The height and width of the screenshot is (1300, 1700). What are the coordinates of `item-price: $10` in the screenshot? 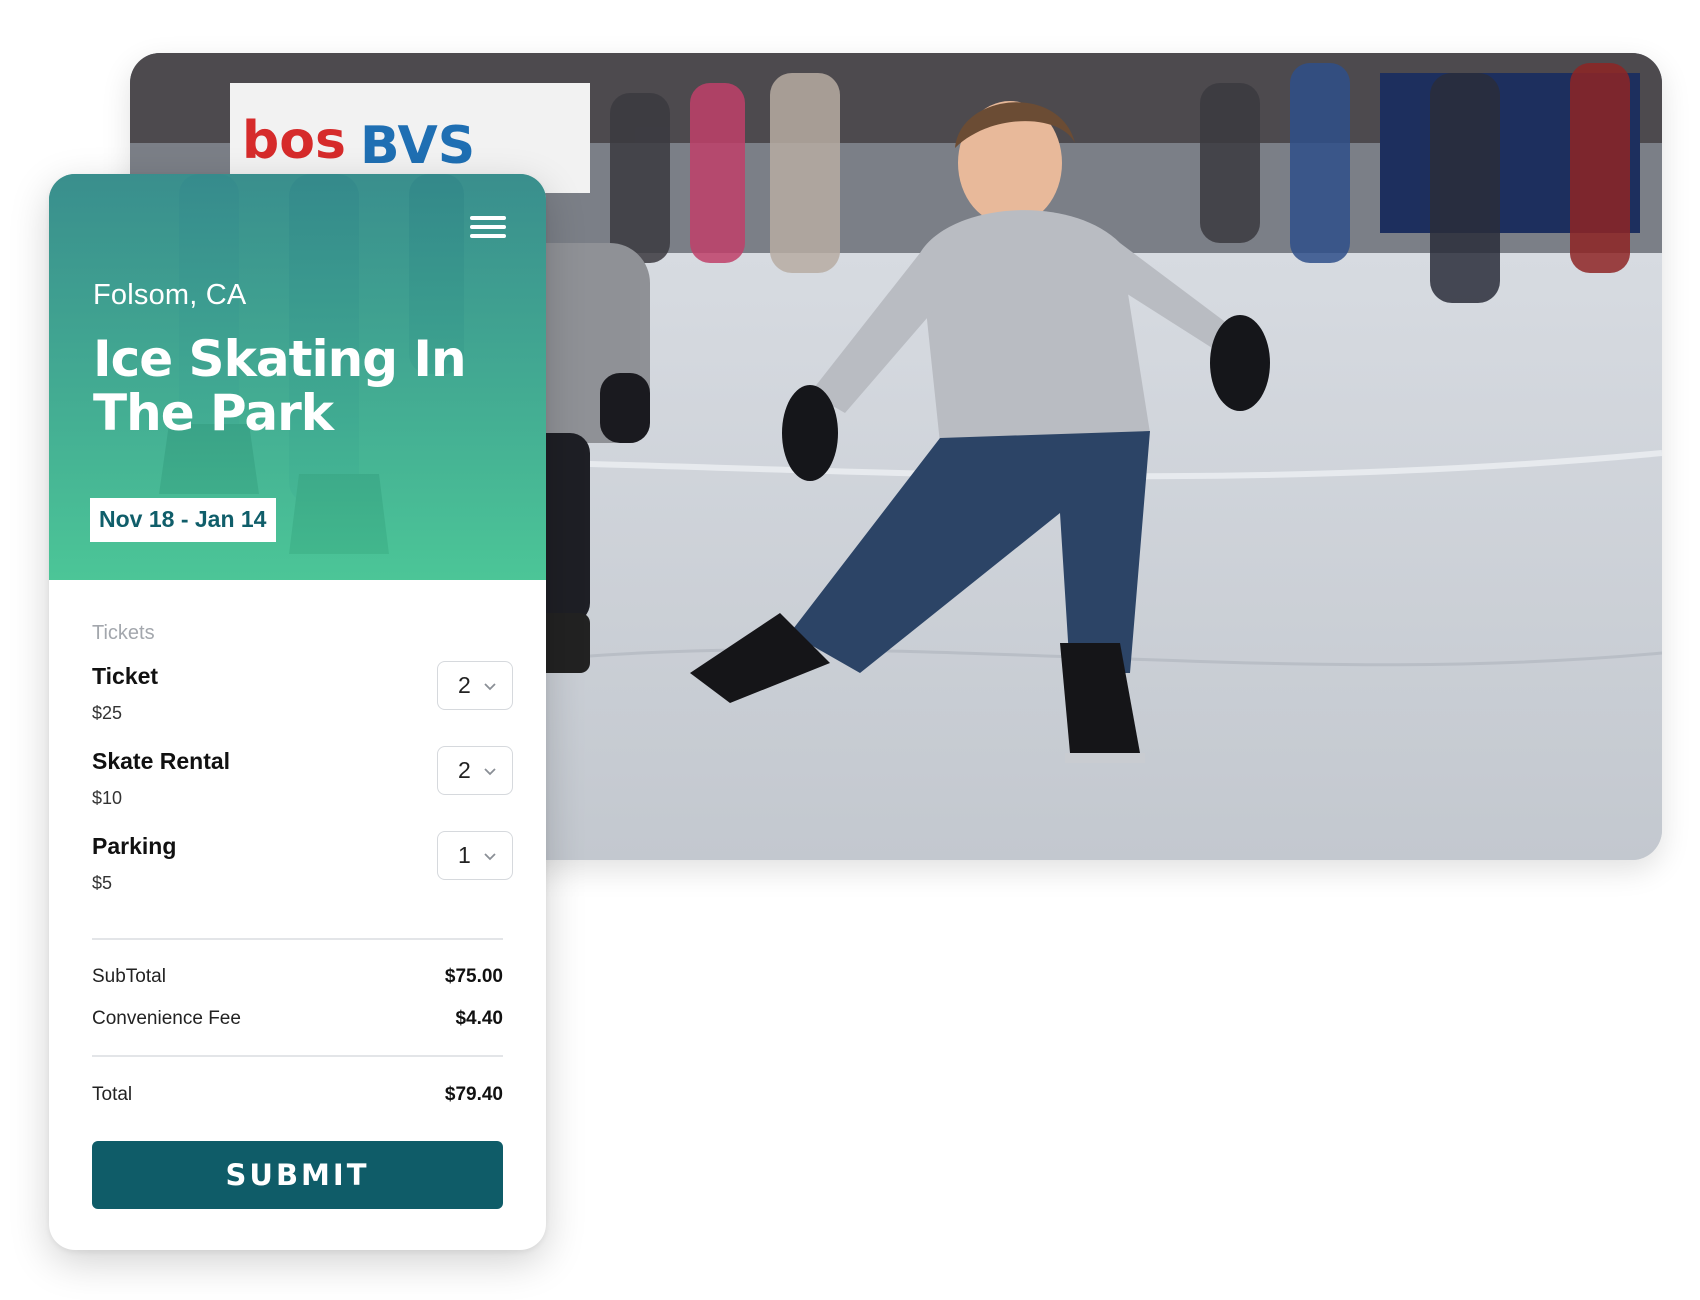 It's located at (107, 798).